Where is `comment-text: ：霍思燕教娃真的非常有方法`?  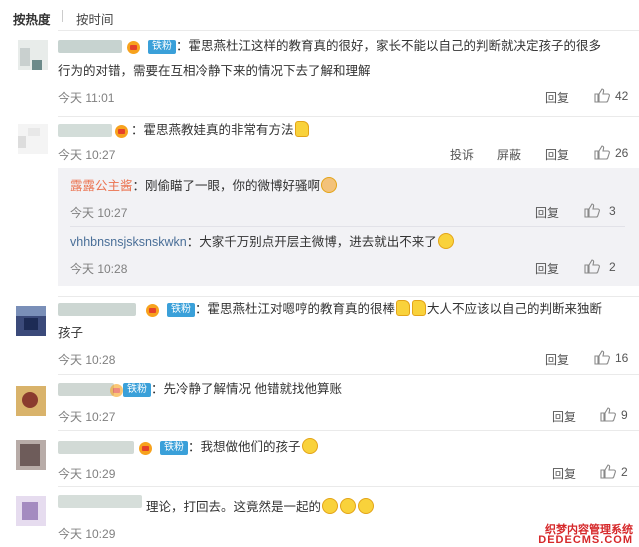
comment-text: ：霍思燕教娃真的非常有方法 is located at coordinates (220, 130).